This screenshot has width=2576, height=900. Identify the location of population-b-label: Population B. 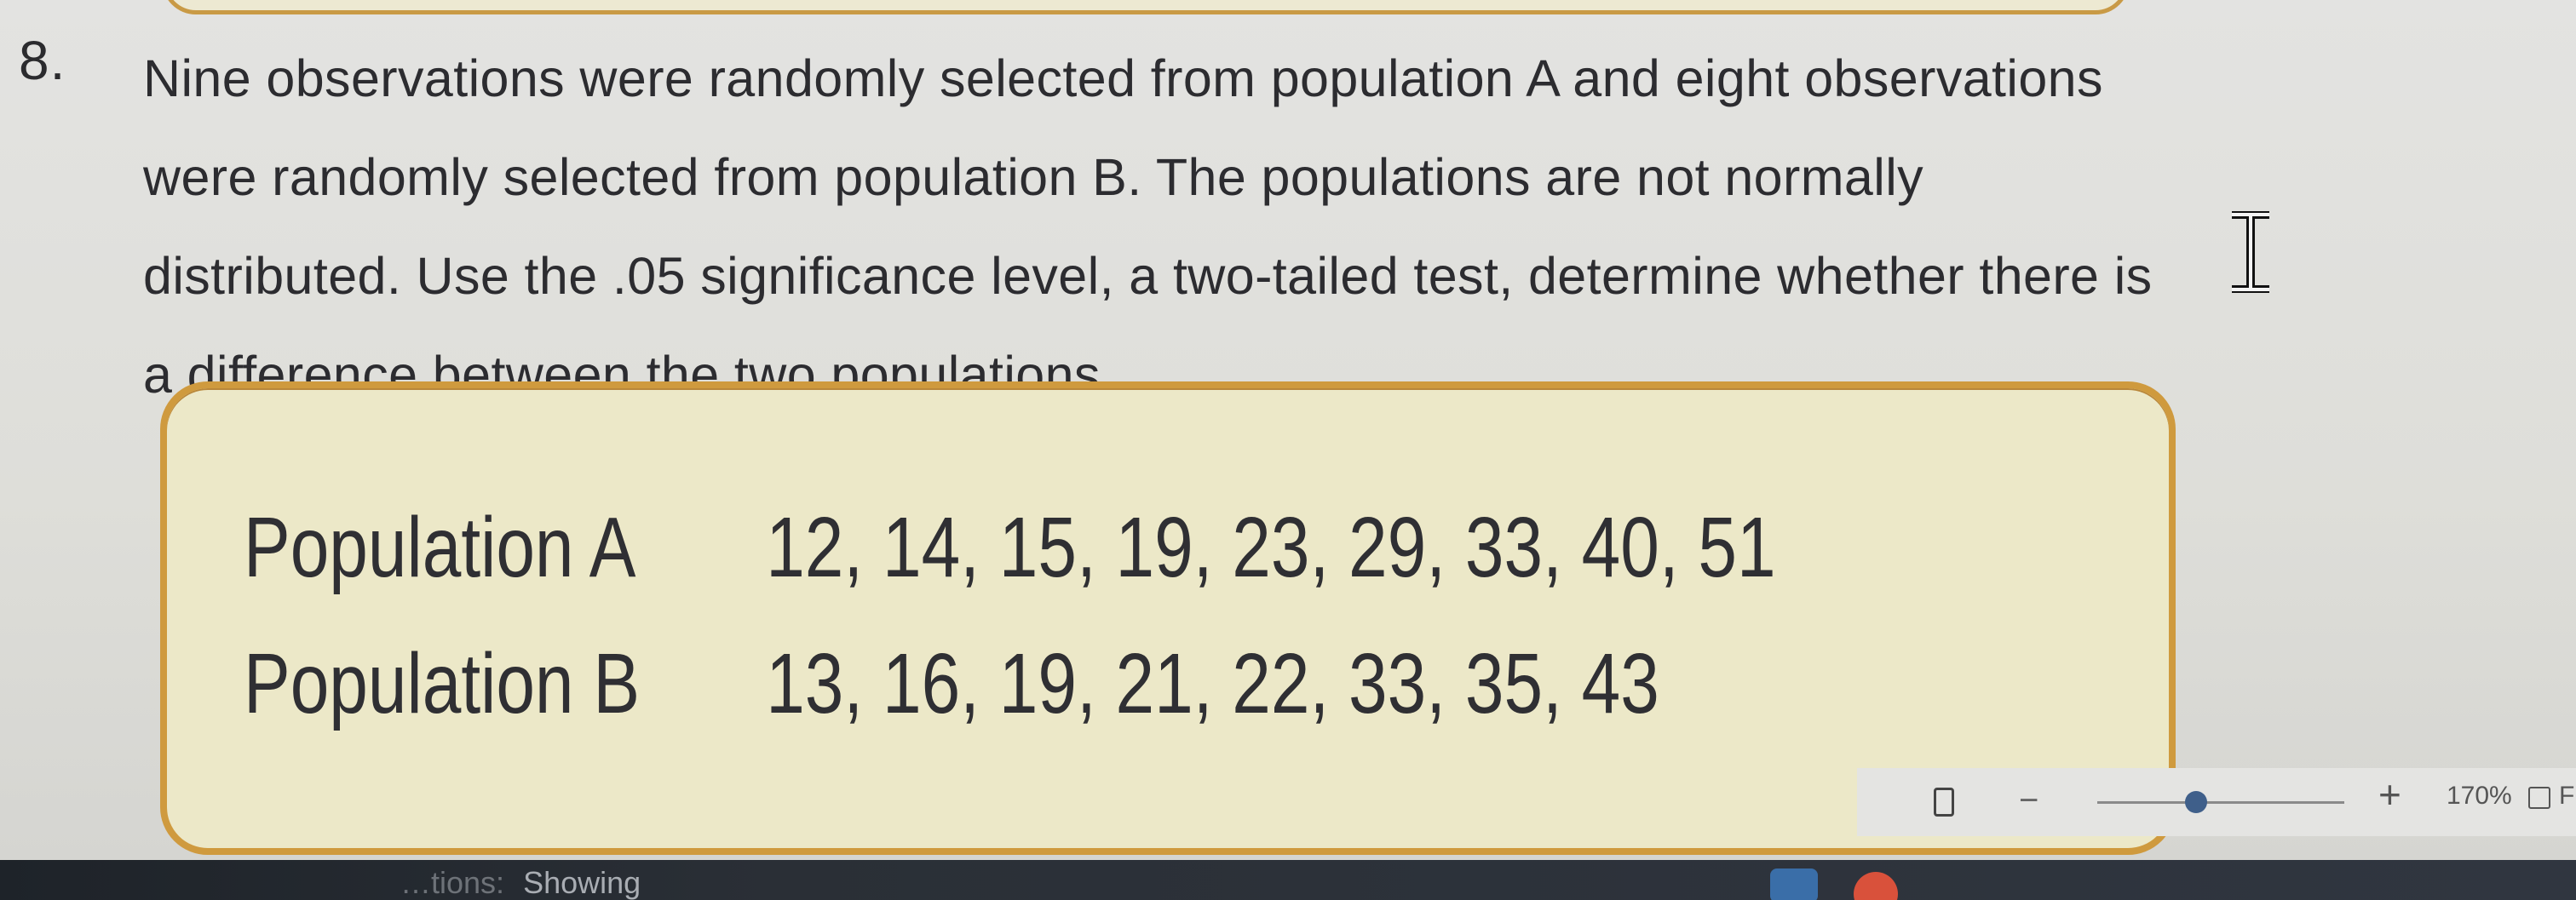
(443, 683).